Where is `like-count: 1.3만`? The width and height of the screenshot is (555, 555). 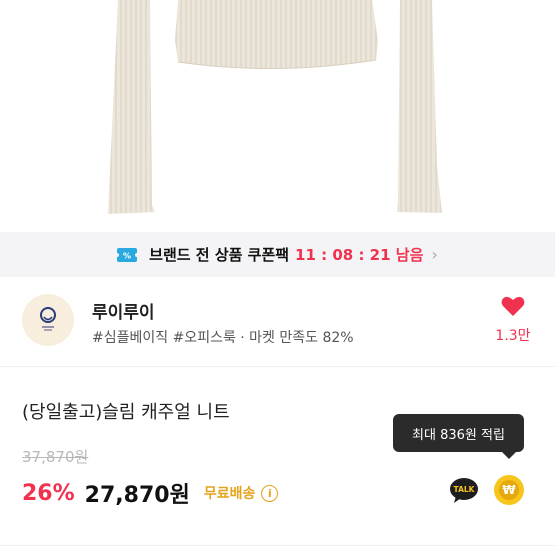
like-count: 1.3만 is located at coordinates (513, 336).